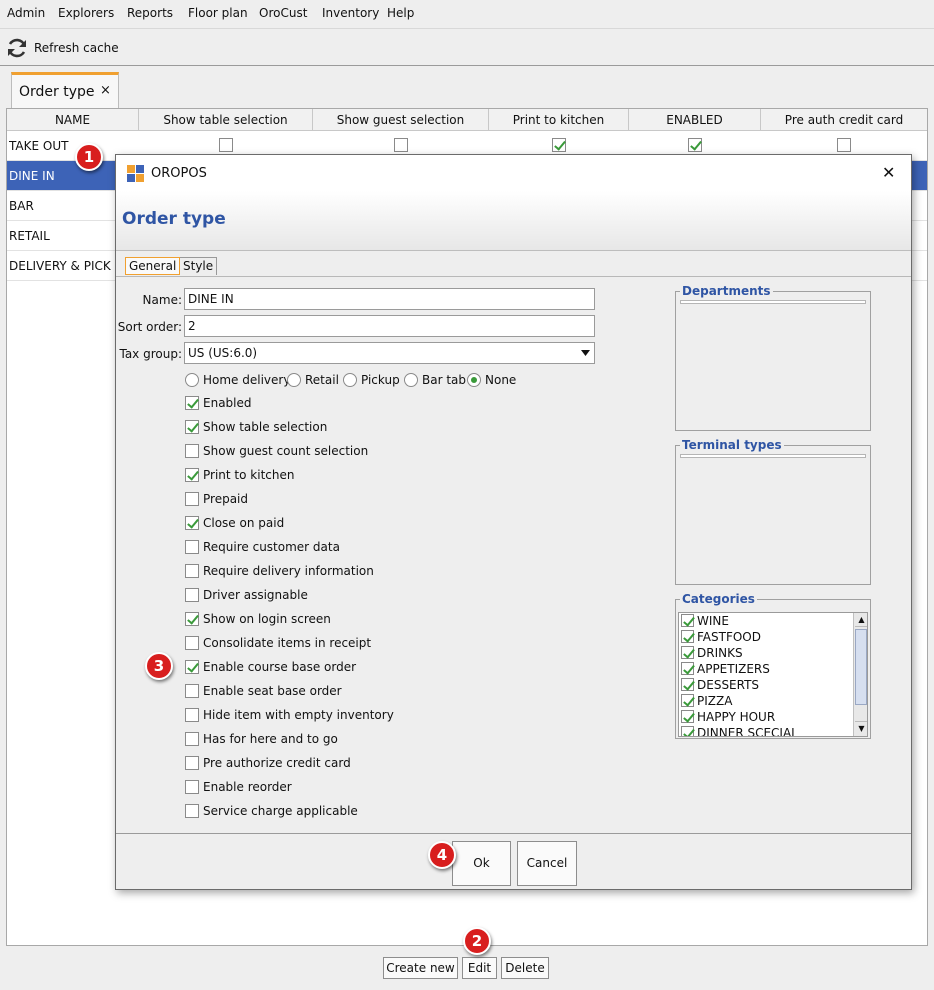 The width and height of the screenshot is (934, 990). I want to click on radio-pickup, so click(350, 380).